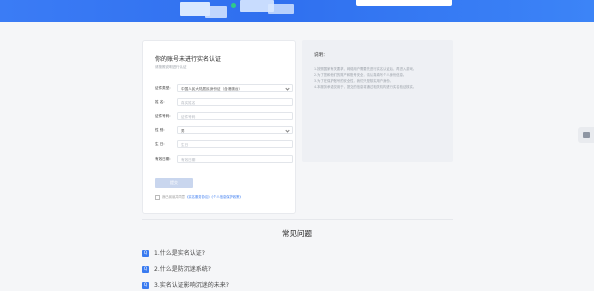  What do you see at coordinates (297, 11) in the screenshot?
I see `hero-banner` at bounding box center [297, 11].